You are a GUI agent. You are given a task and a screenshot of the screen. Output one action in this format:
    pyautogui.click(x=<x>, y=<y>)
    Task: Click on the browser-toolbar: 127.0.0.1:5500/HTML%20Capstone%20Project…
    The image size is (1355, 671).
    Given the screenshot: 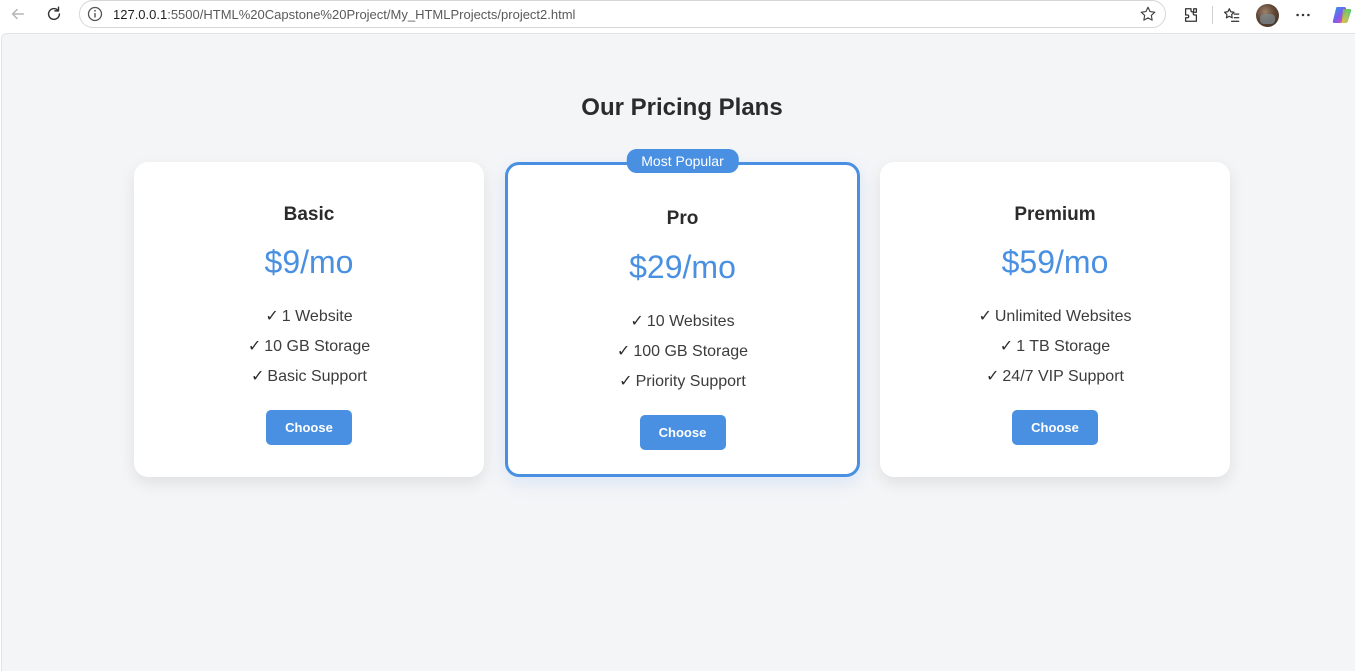 What is the action you would take?
    pyautogui.click(x=677, y=15)
    